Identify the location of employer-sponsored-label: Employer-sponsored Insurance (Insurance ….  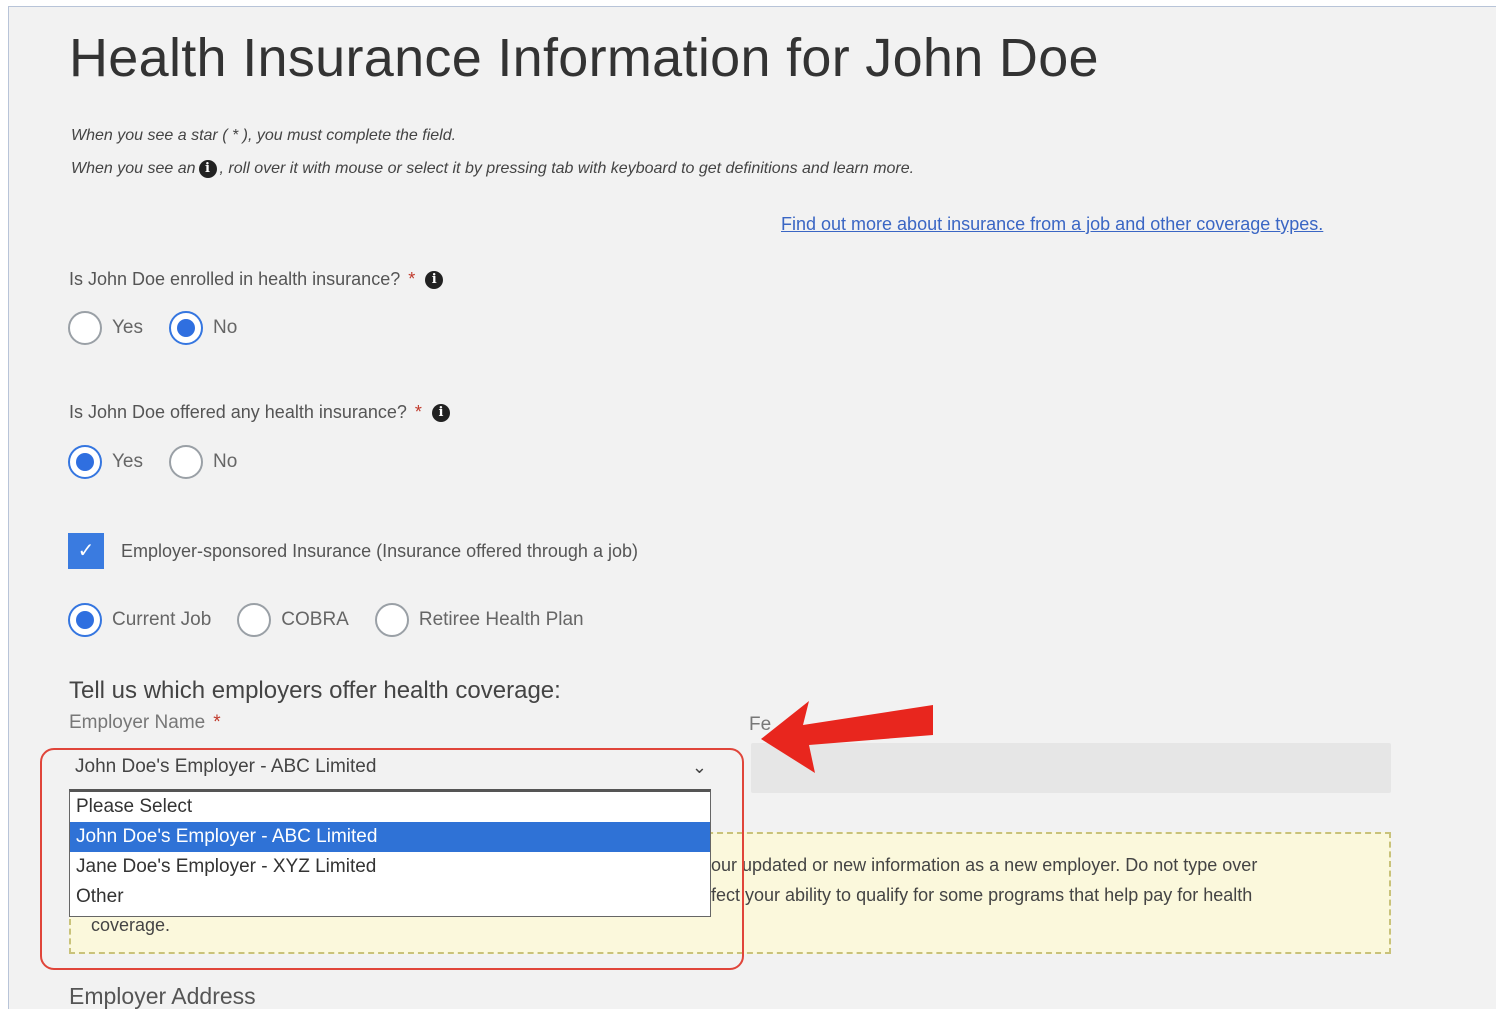
(379, 551).